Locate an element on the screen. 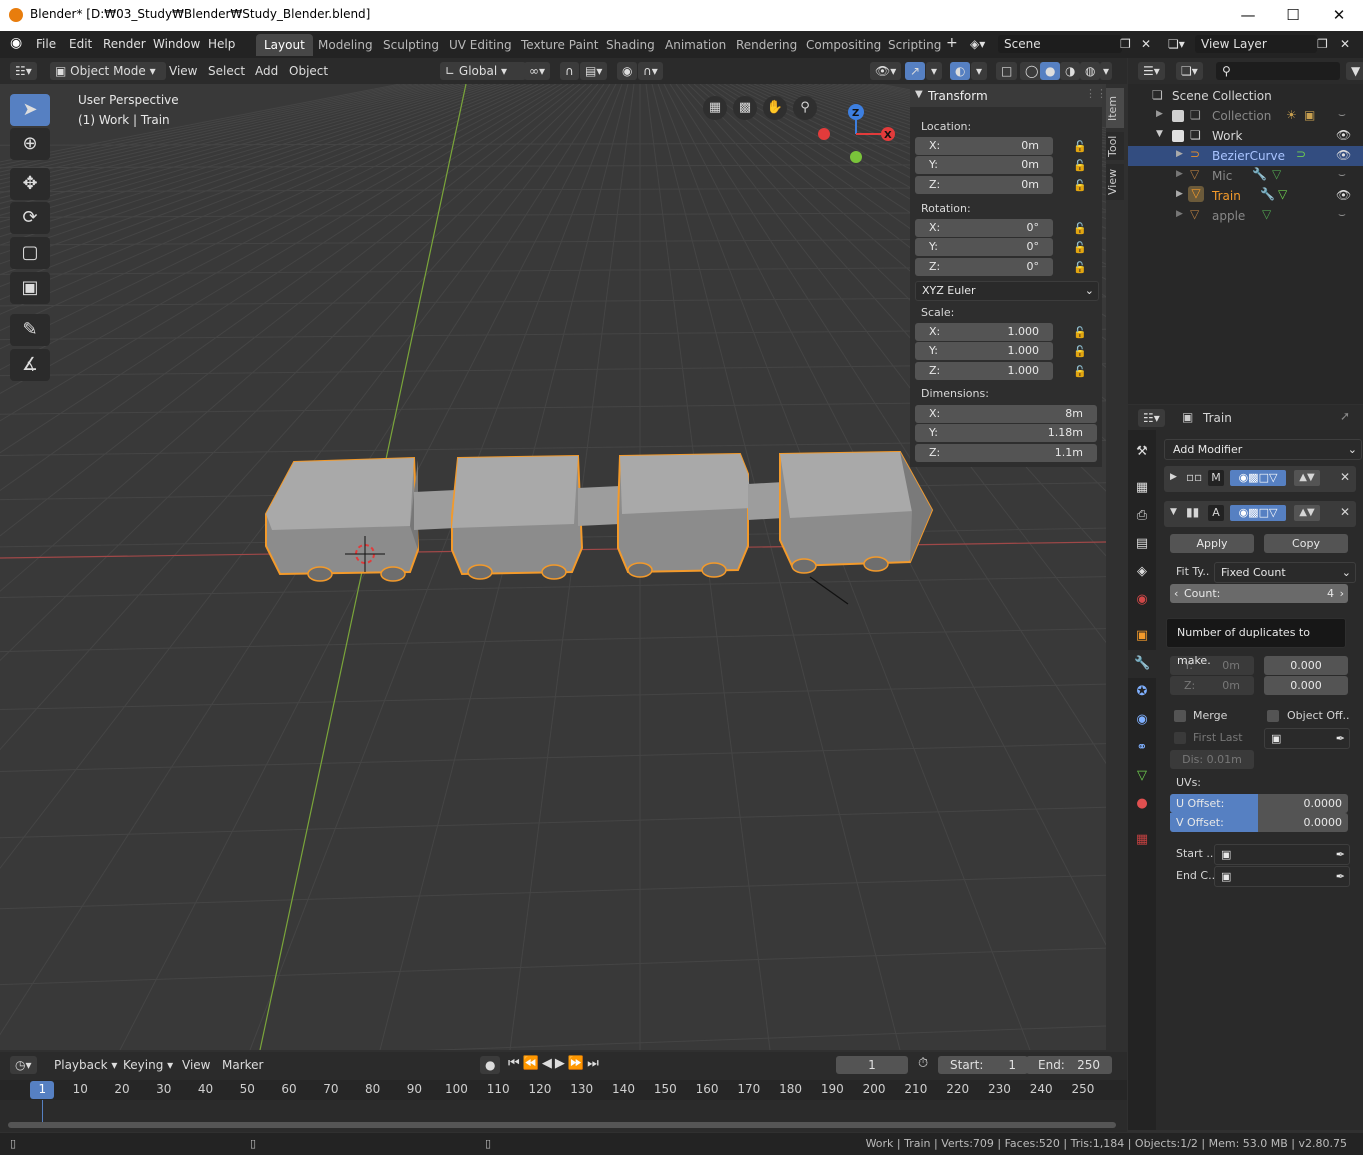 The width and height of the screenshot is (1363, 1155). modifier-header-mirror: ▶ ▫▫ M ◉▩□▽ ▲▼ ✕ is located at coordinates (1260, 479).